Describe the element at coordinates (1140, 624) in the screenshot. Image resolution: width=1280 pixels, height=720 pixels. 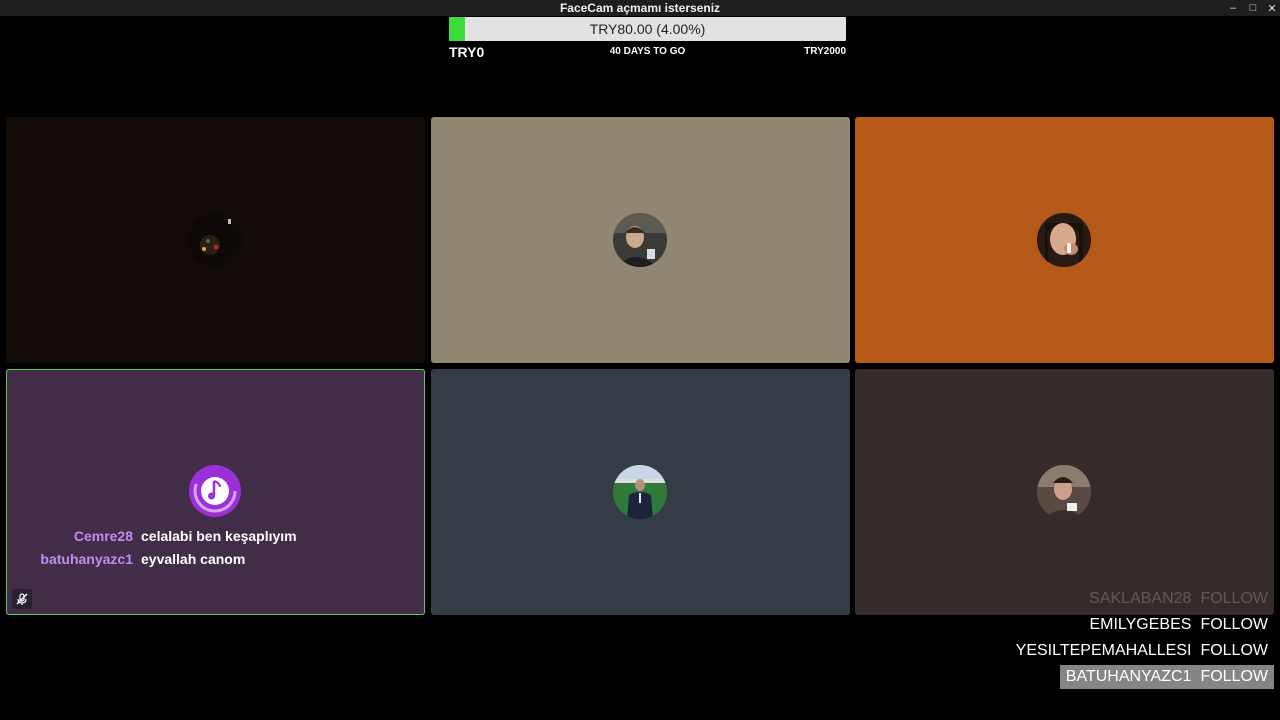
I see `follow-username: EMILYGEBES` at that location.